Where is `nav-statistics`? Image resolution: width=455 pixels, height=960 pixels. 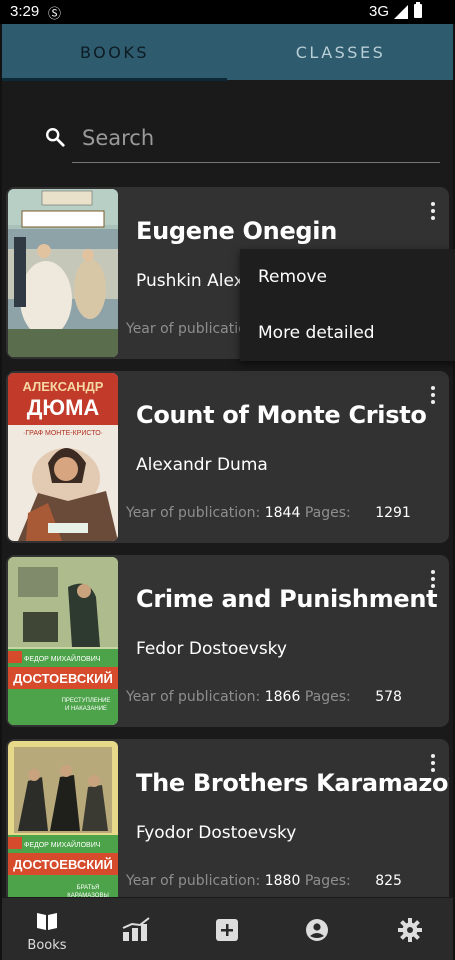 nav-statistics is located at coordinates (137, 929).